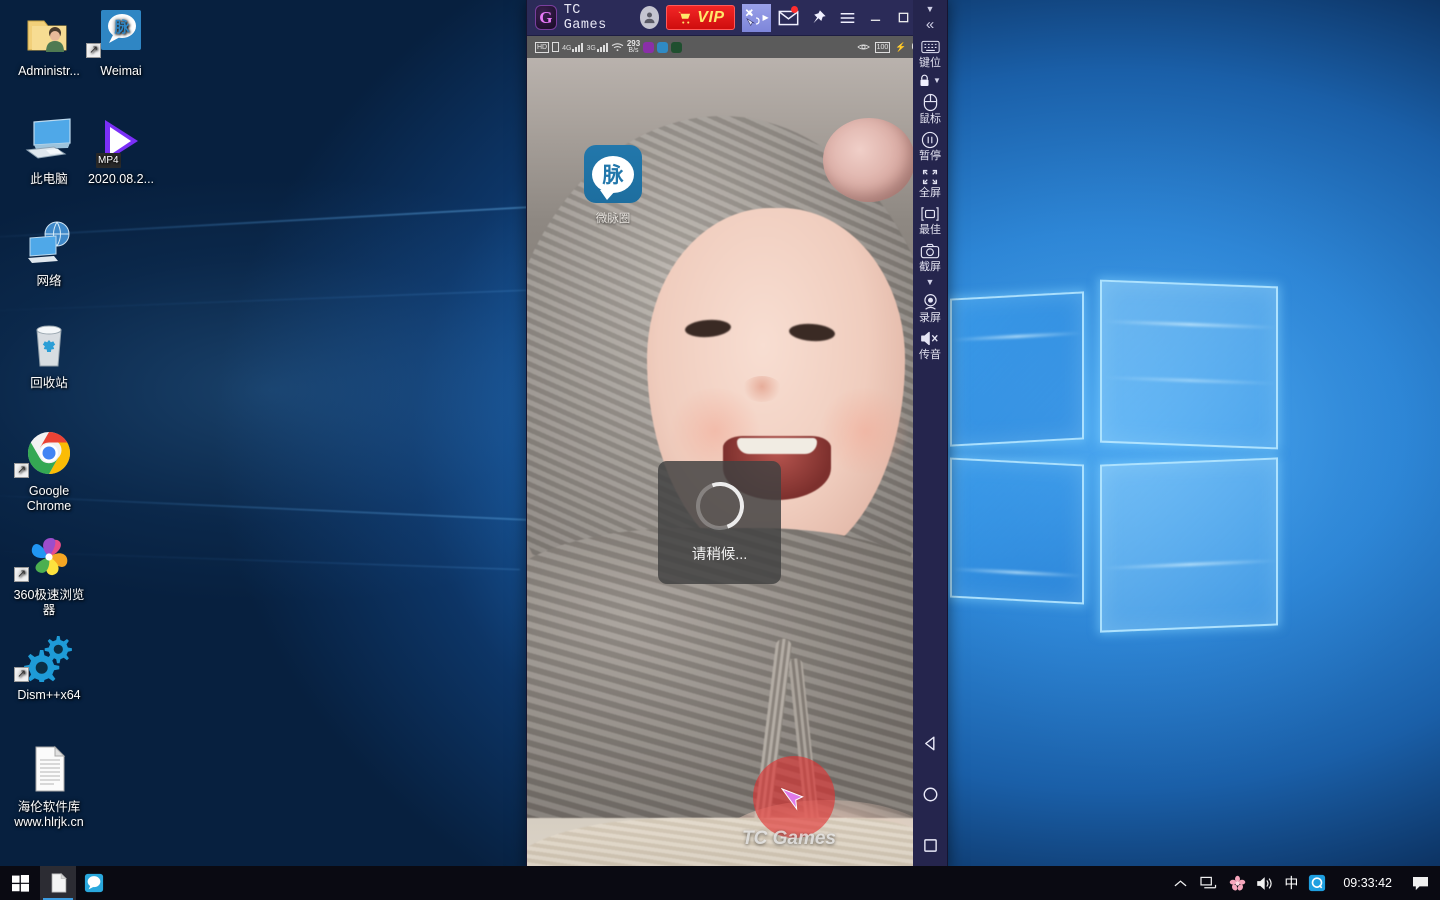 Image resolution: width=1440 pixels, height=900 pixels. Describe the element at coordinates (930, 46) in the screenshot. I see `keyboard-icon` at that location.